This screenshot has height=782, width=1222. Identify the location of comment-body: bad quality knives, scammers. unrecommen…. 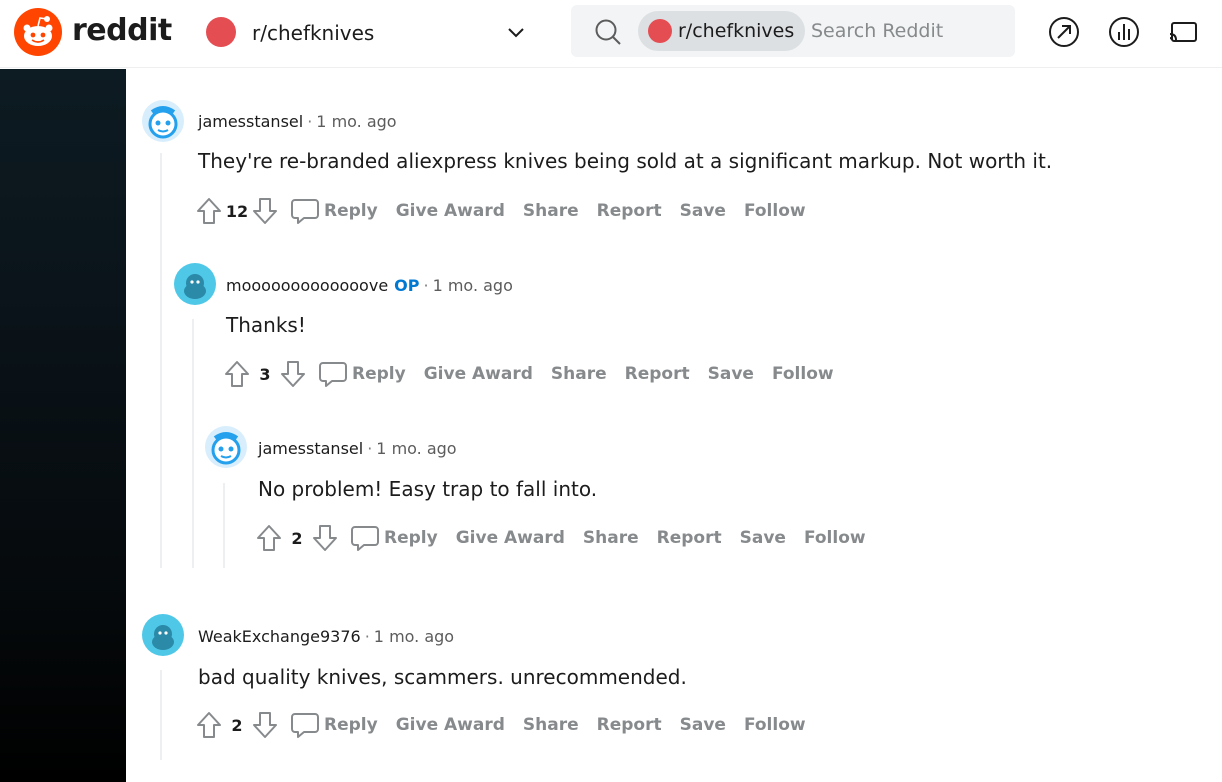
(442, 677).